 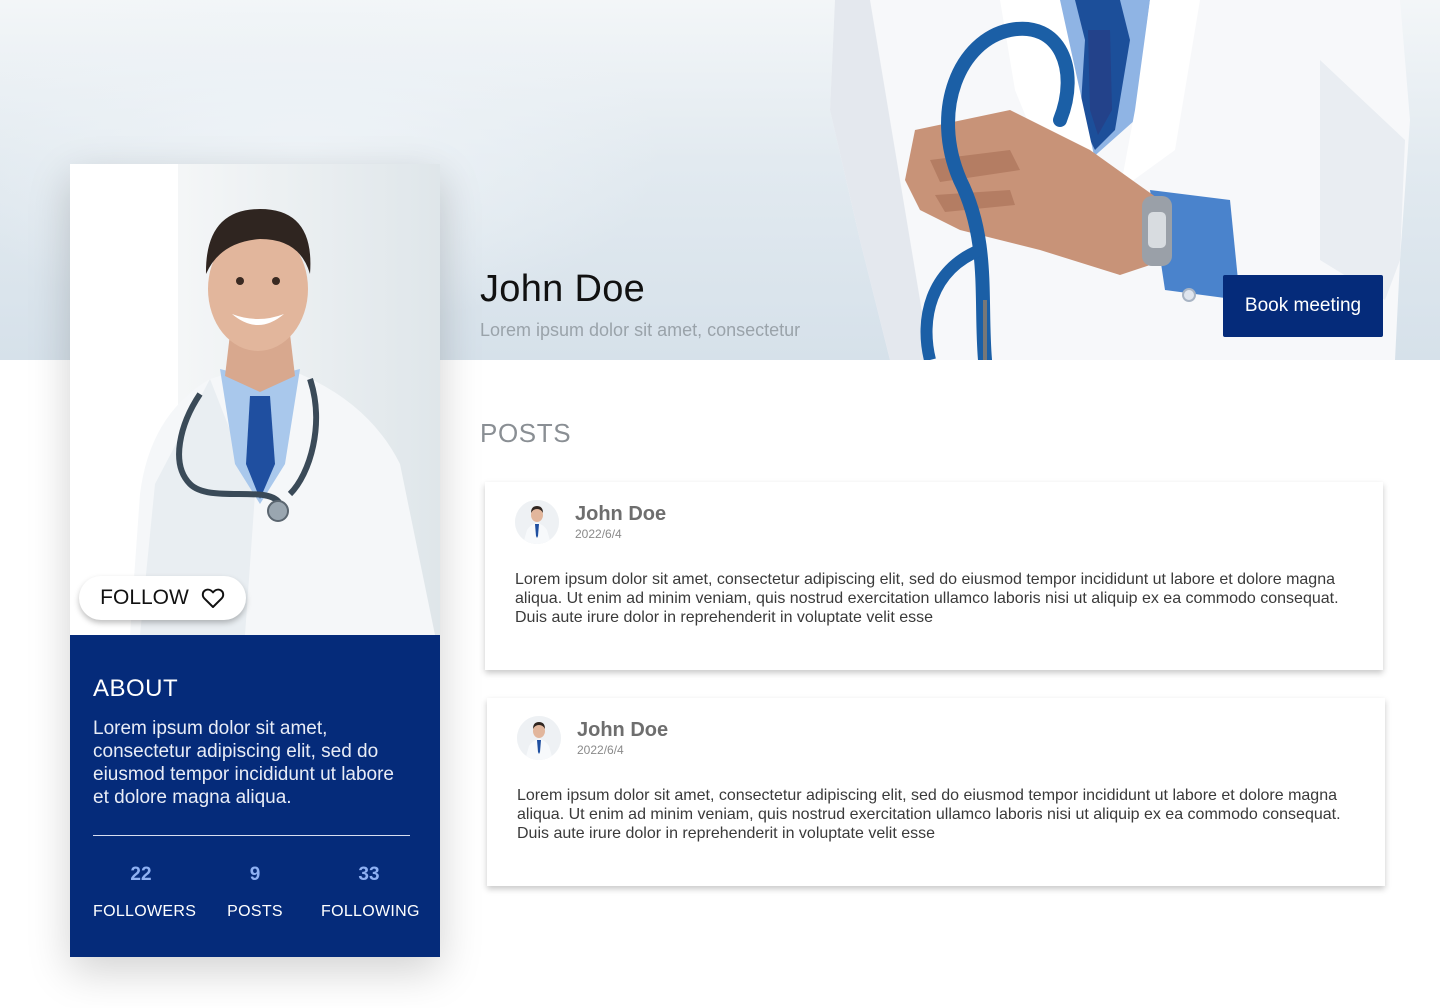 What do you see at coordinates (1303, 306) in the screenshot?
I see `book-meeting-button: Book meeting` at bounding box center [1303, 306].